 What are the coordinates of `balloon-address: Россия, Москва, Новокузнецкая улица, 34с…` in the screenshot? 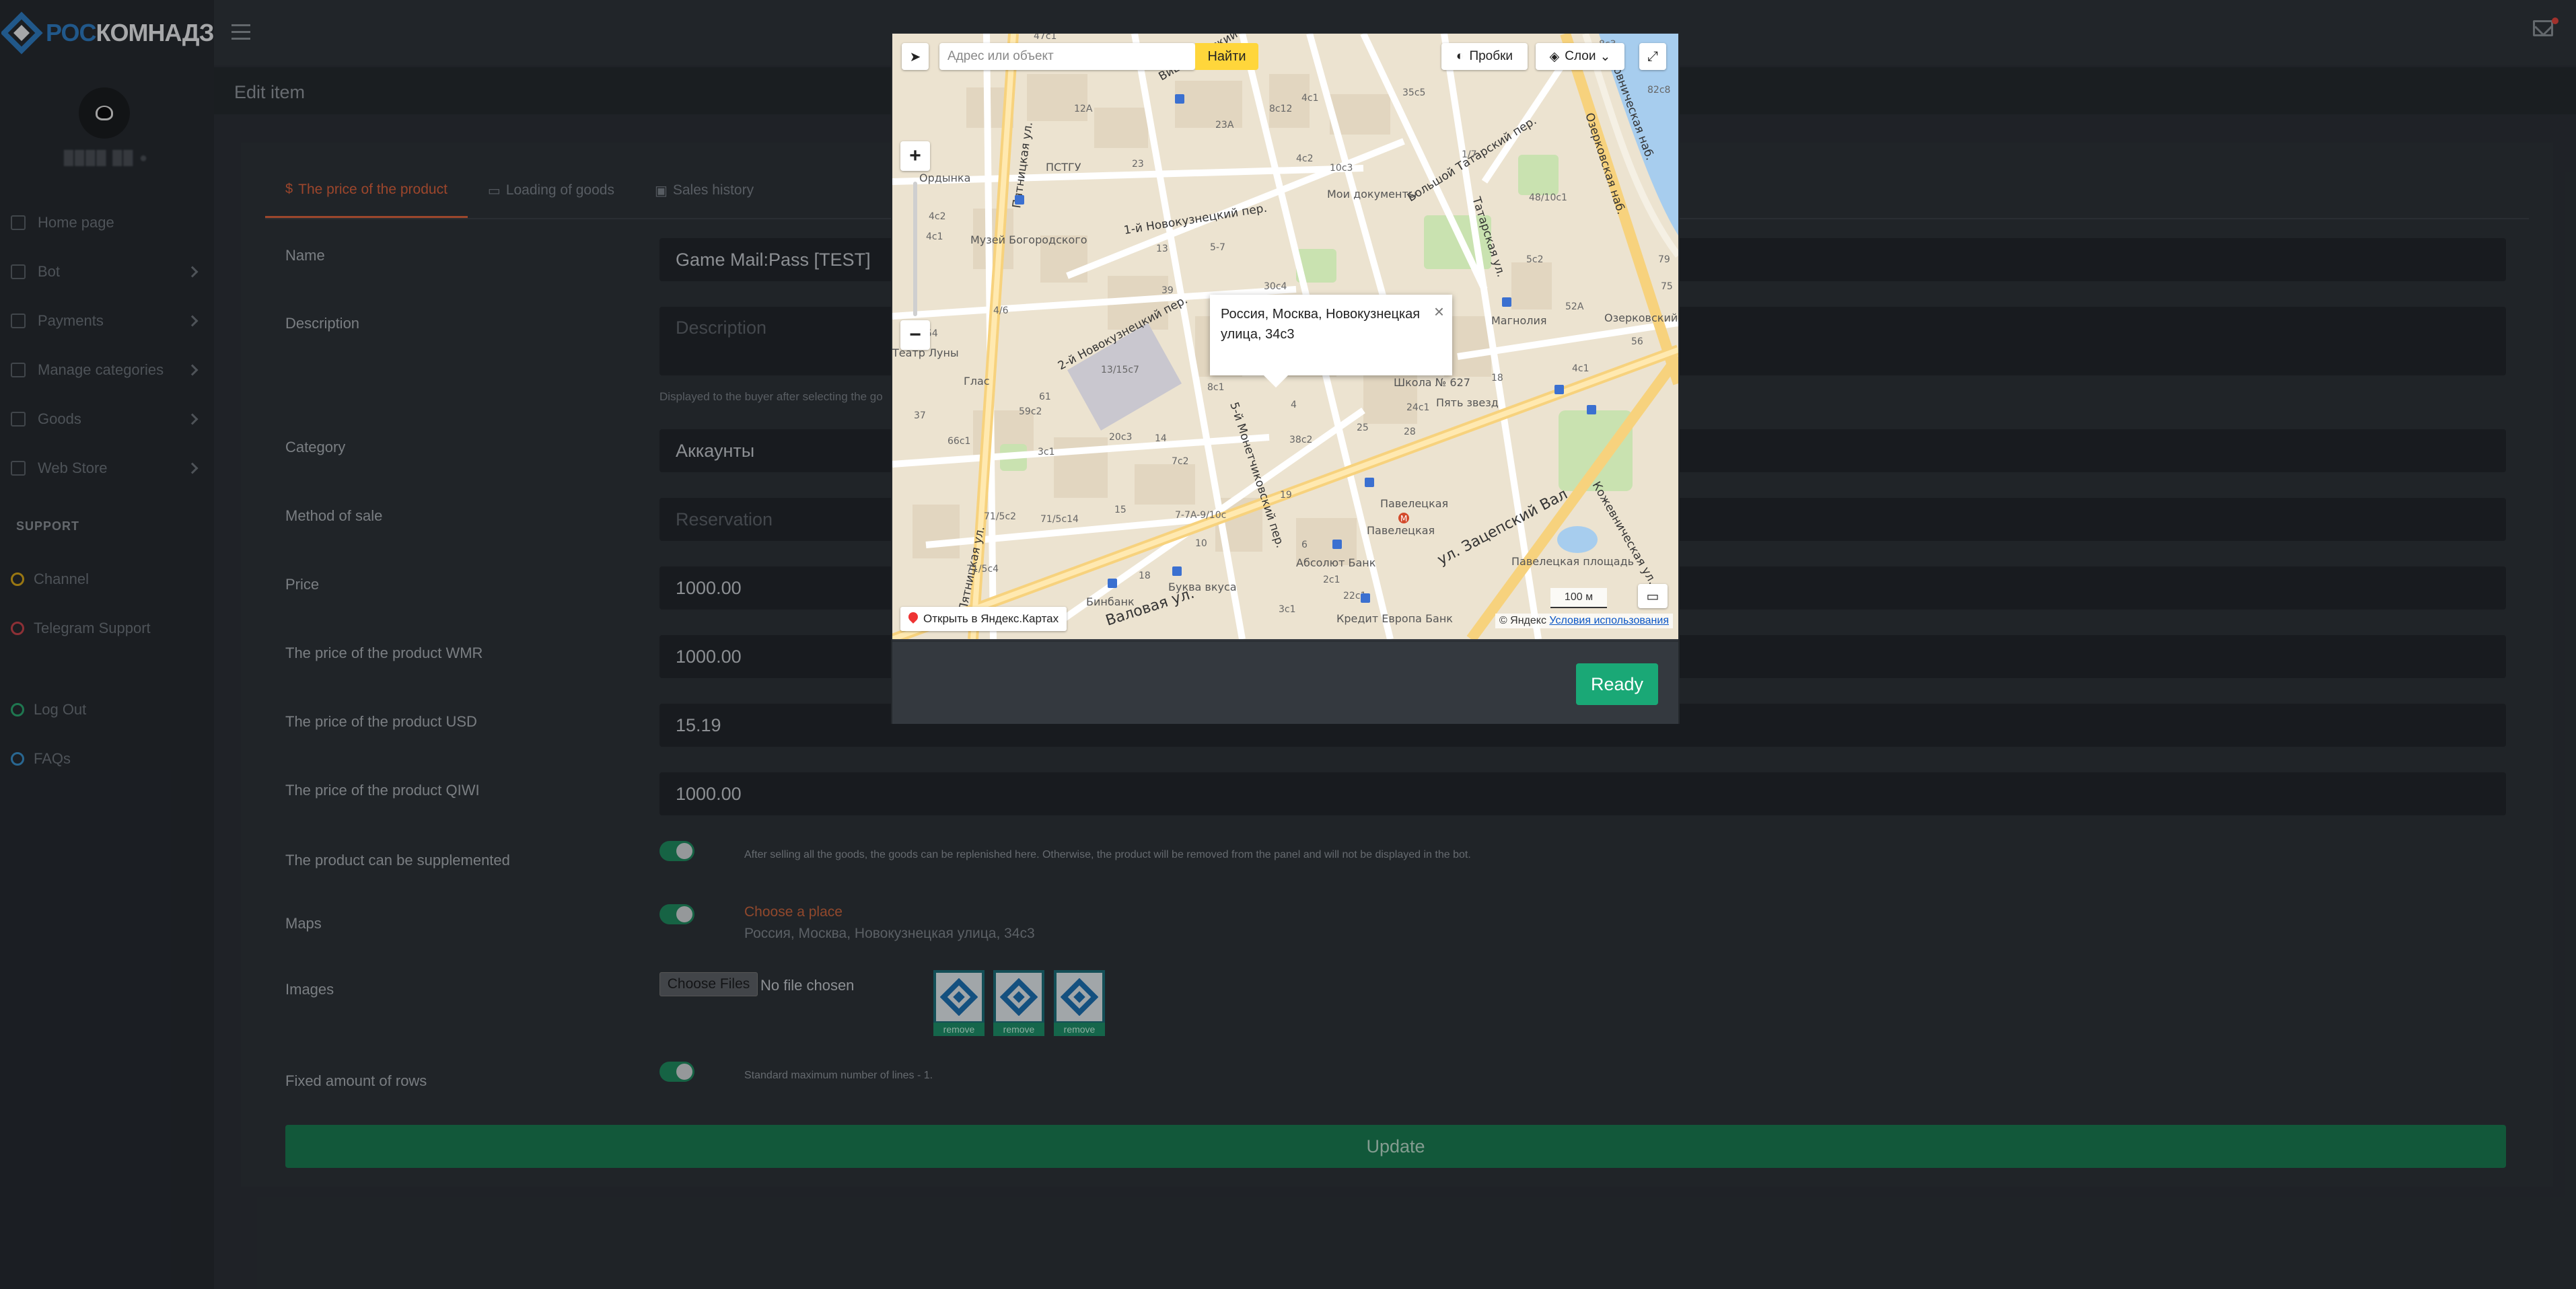 It's located at (1321, 324).